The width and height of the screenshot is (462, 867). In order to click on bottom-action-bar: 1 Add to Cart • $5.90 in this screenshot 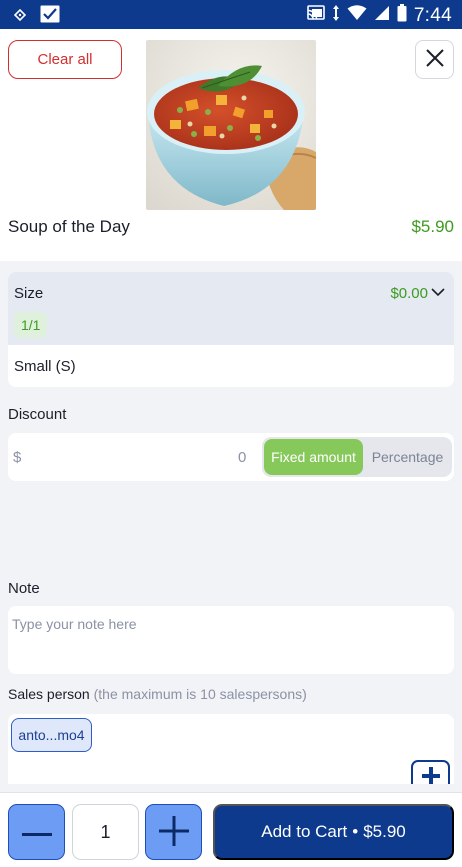, I will do `click(231, 829)`.